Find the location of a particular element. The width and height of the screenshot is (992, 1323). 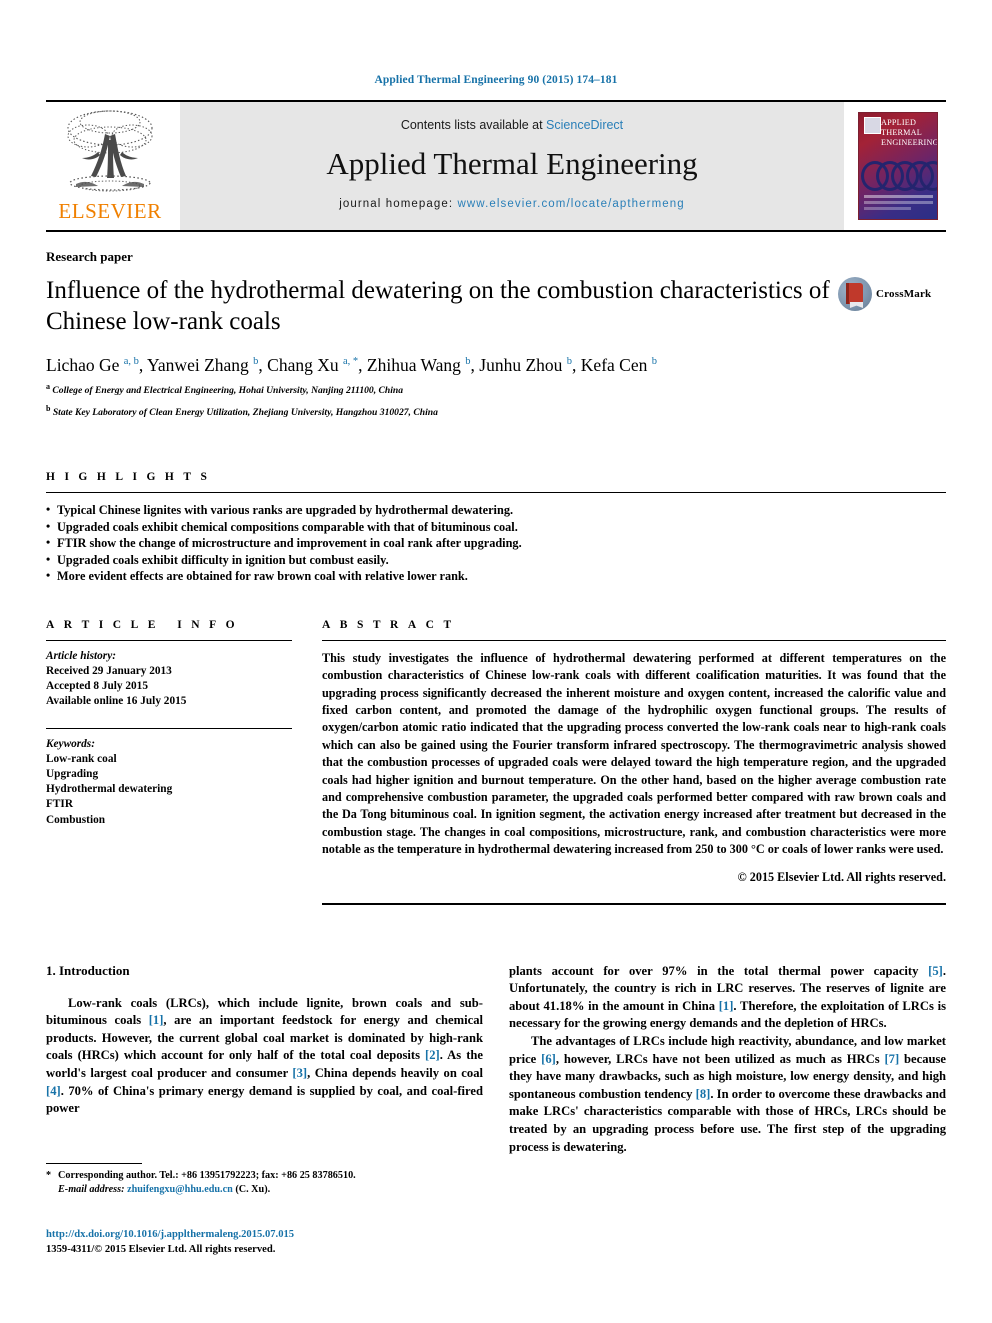

available-online-date: Available online 16 July 2015 is located at coordinates (116, 701).